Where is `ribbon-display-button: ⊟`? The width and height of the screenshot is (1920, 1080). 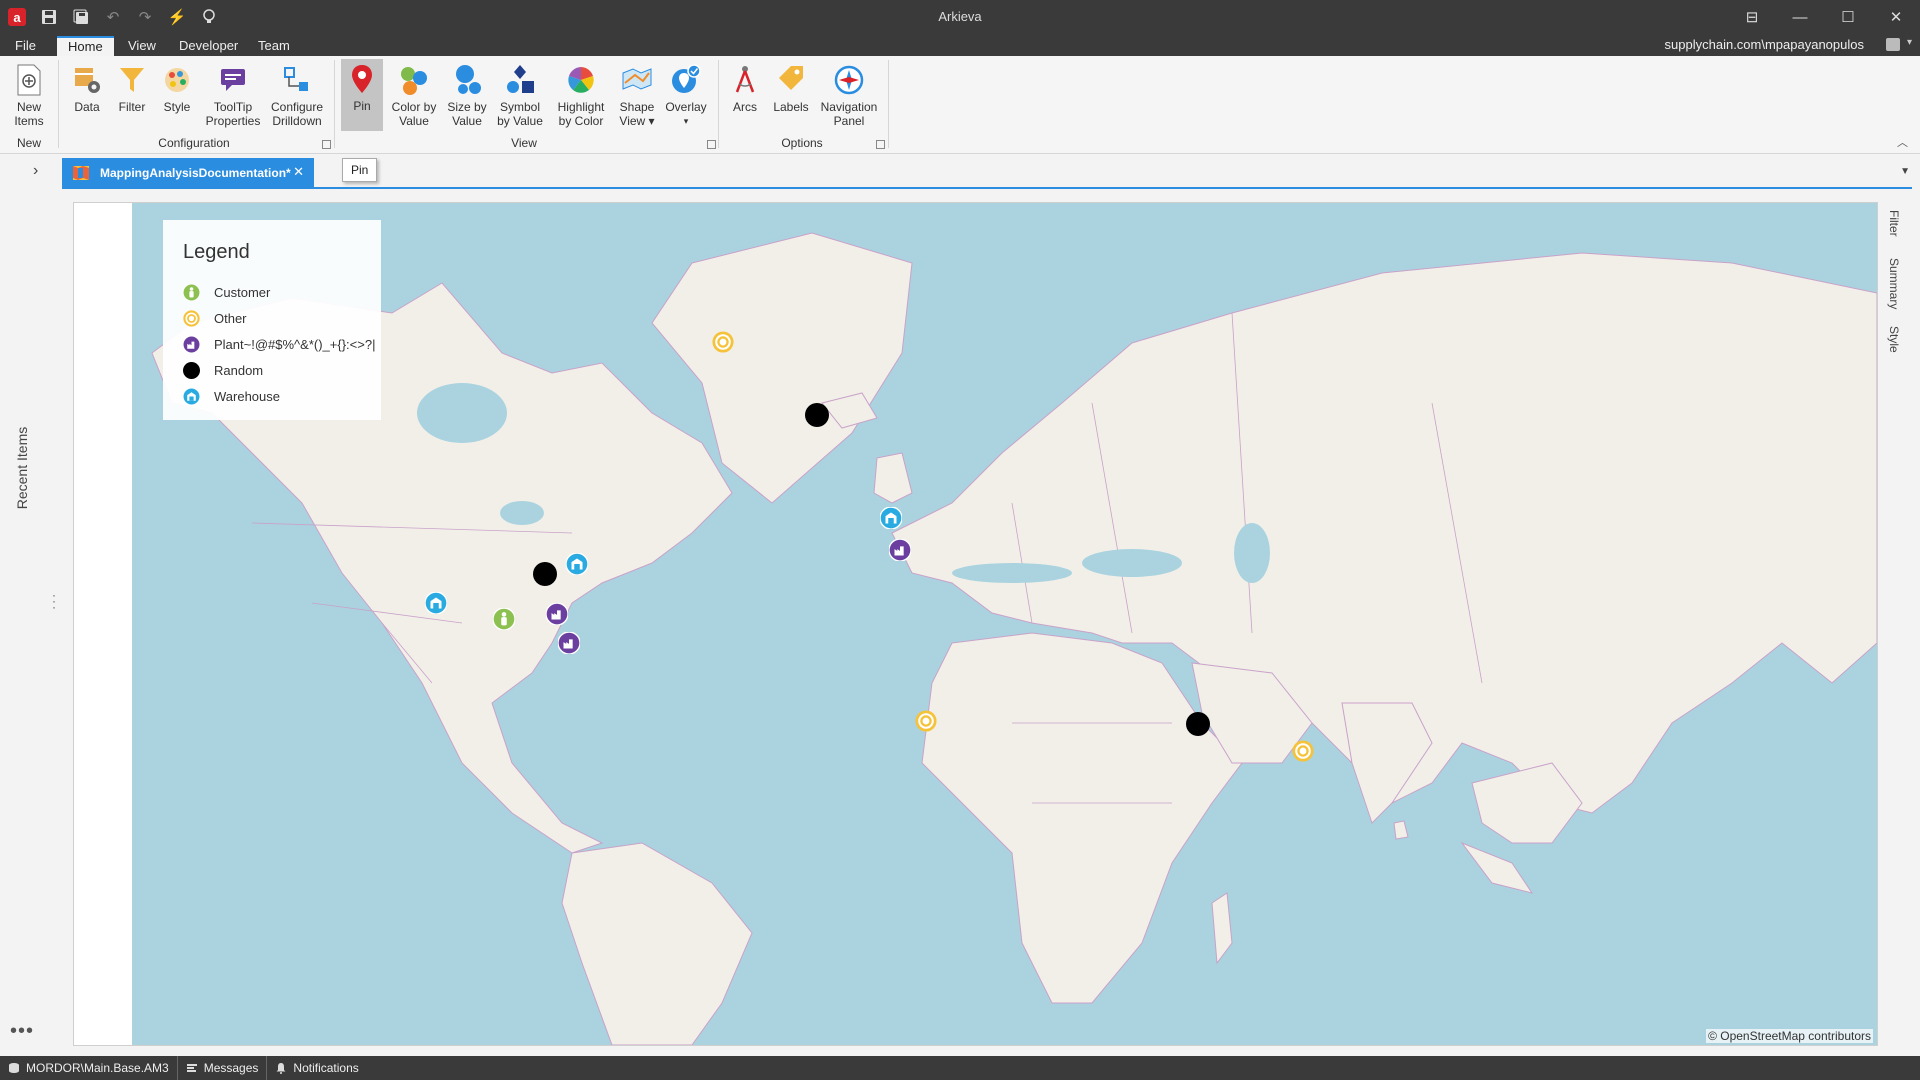
ribbon-display-button: ⊟ is located at coordinates (1752, 17).